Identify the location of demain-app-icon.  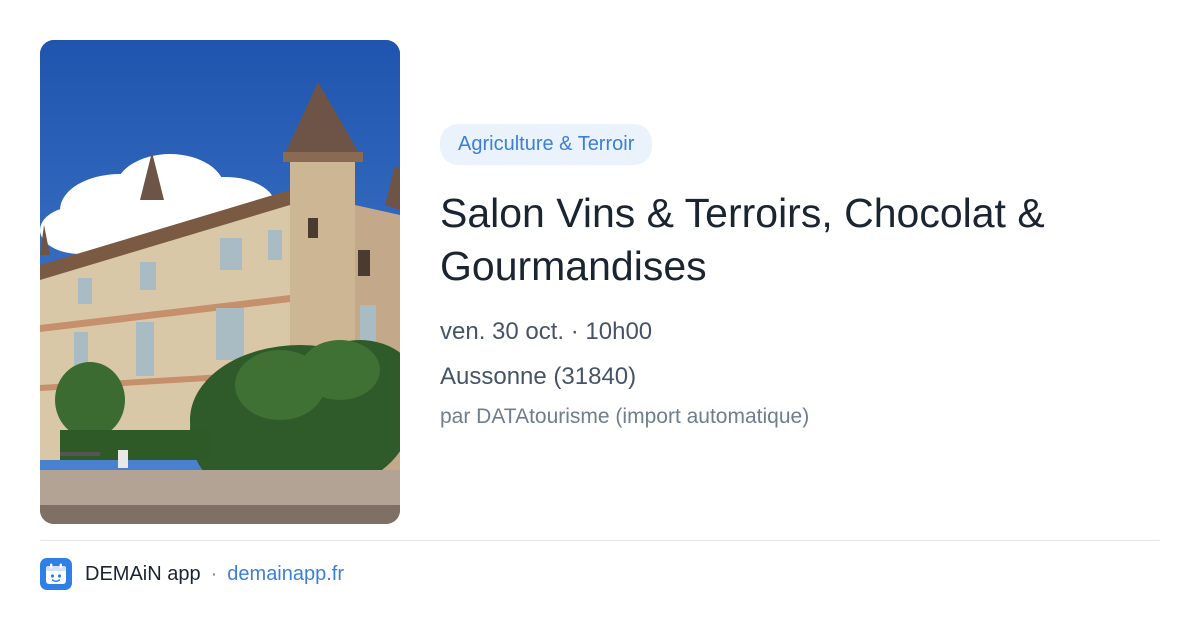
(56, 574).